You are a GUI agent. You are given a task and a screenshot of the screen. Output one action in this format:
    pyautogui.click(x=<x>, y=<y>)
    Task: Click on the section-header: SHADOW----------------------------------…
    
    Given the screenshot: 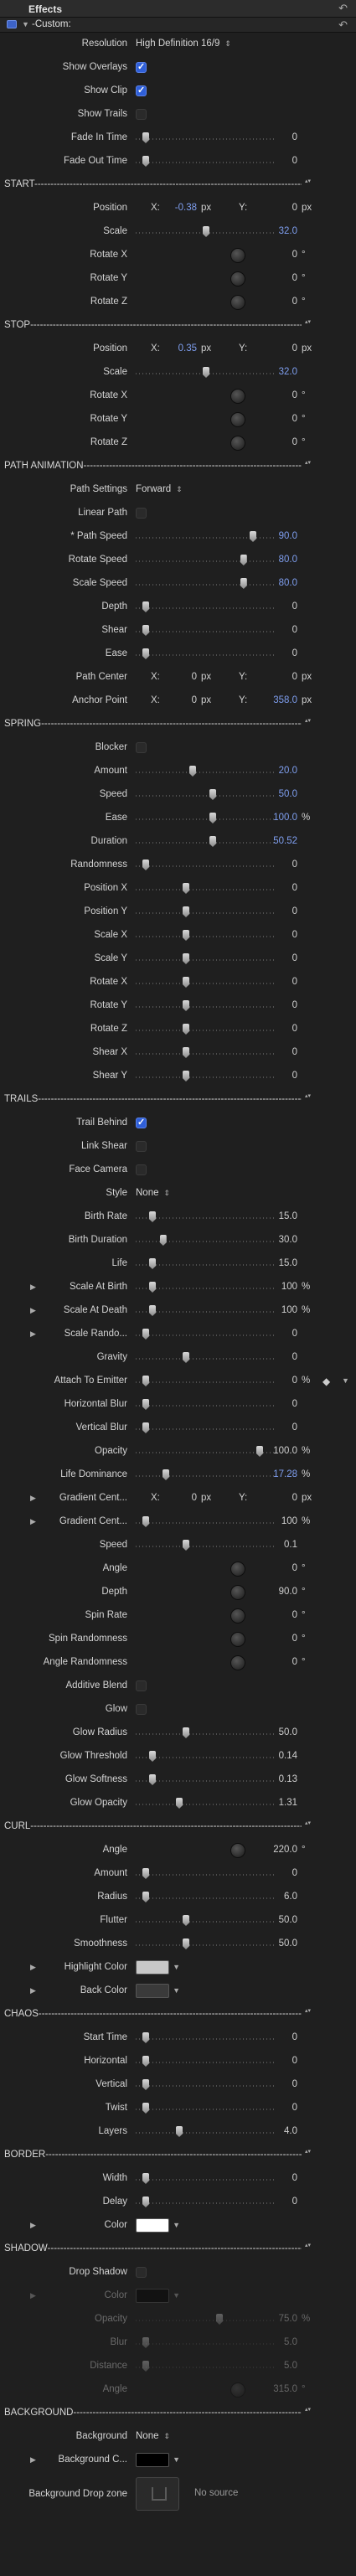 What is the action you would take?
    pyautogui.click(x=178, y=2249)
    